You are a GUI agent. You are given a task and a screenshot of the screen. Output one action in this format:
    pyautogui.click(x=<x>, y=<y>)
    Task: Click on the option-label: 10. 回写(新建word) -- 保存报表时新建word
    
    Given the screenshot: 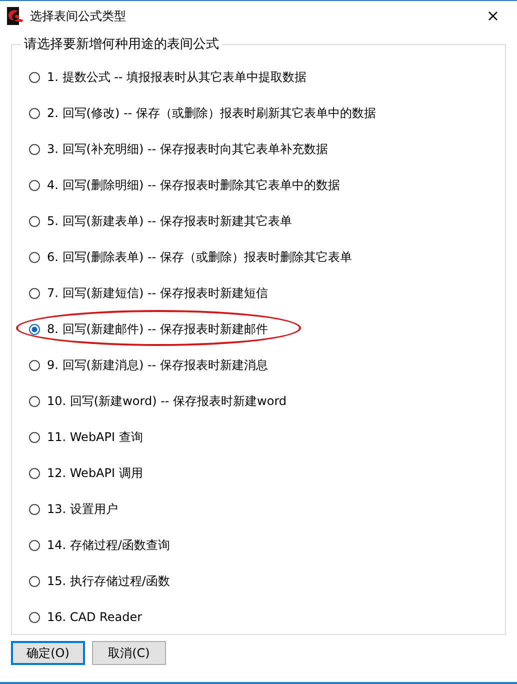 What is the action you would take?
    pyautogui.click(x=167, y=401)
    